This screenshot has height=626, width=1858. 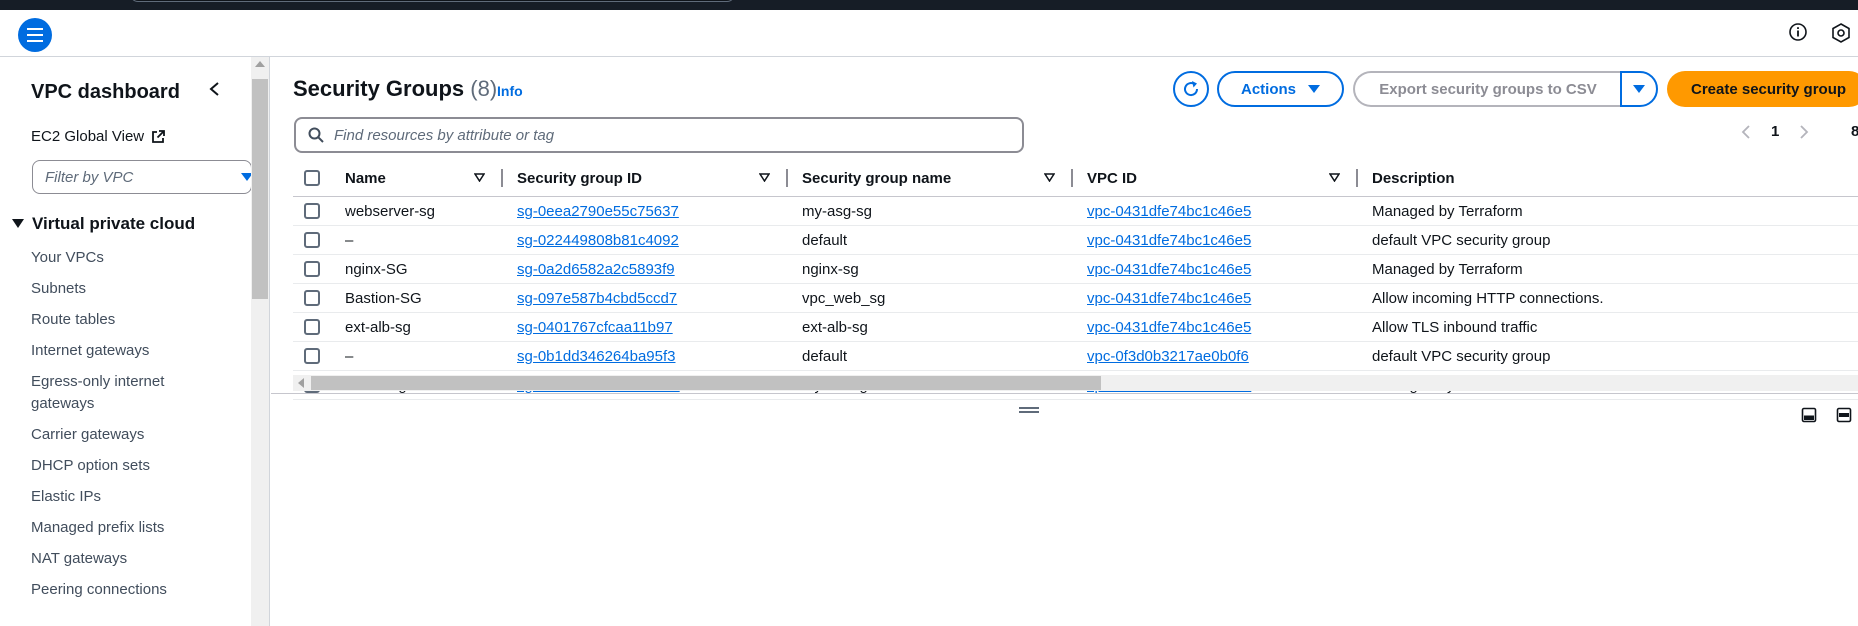 I want to click on sidebar-item-internet-gateways: Internet gateways, so click(x=121, y=351).